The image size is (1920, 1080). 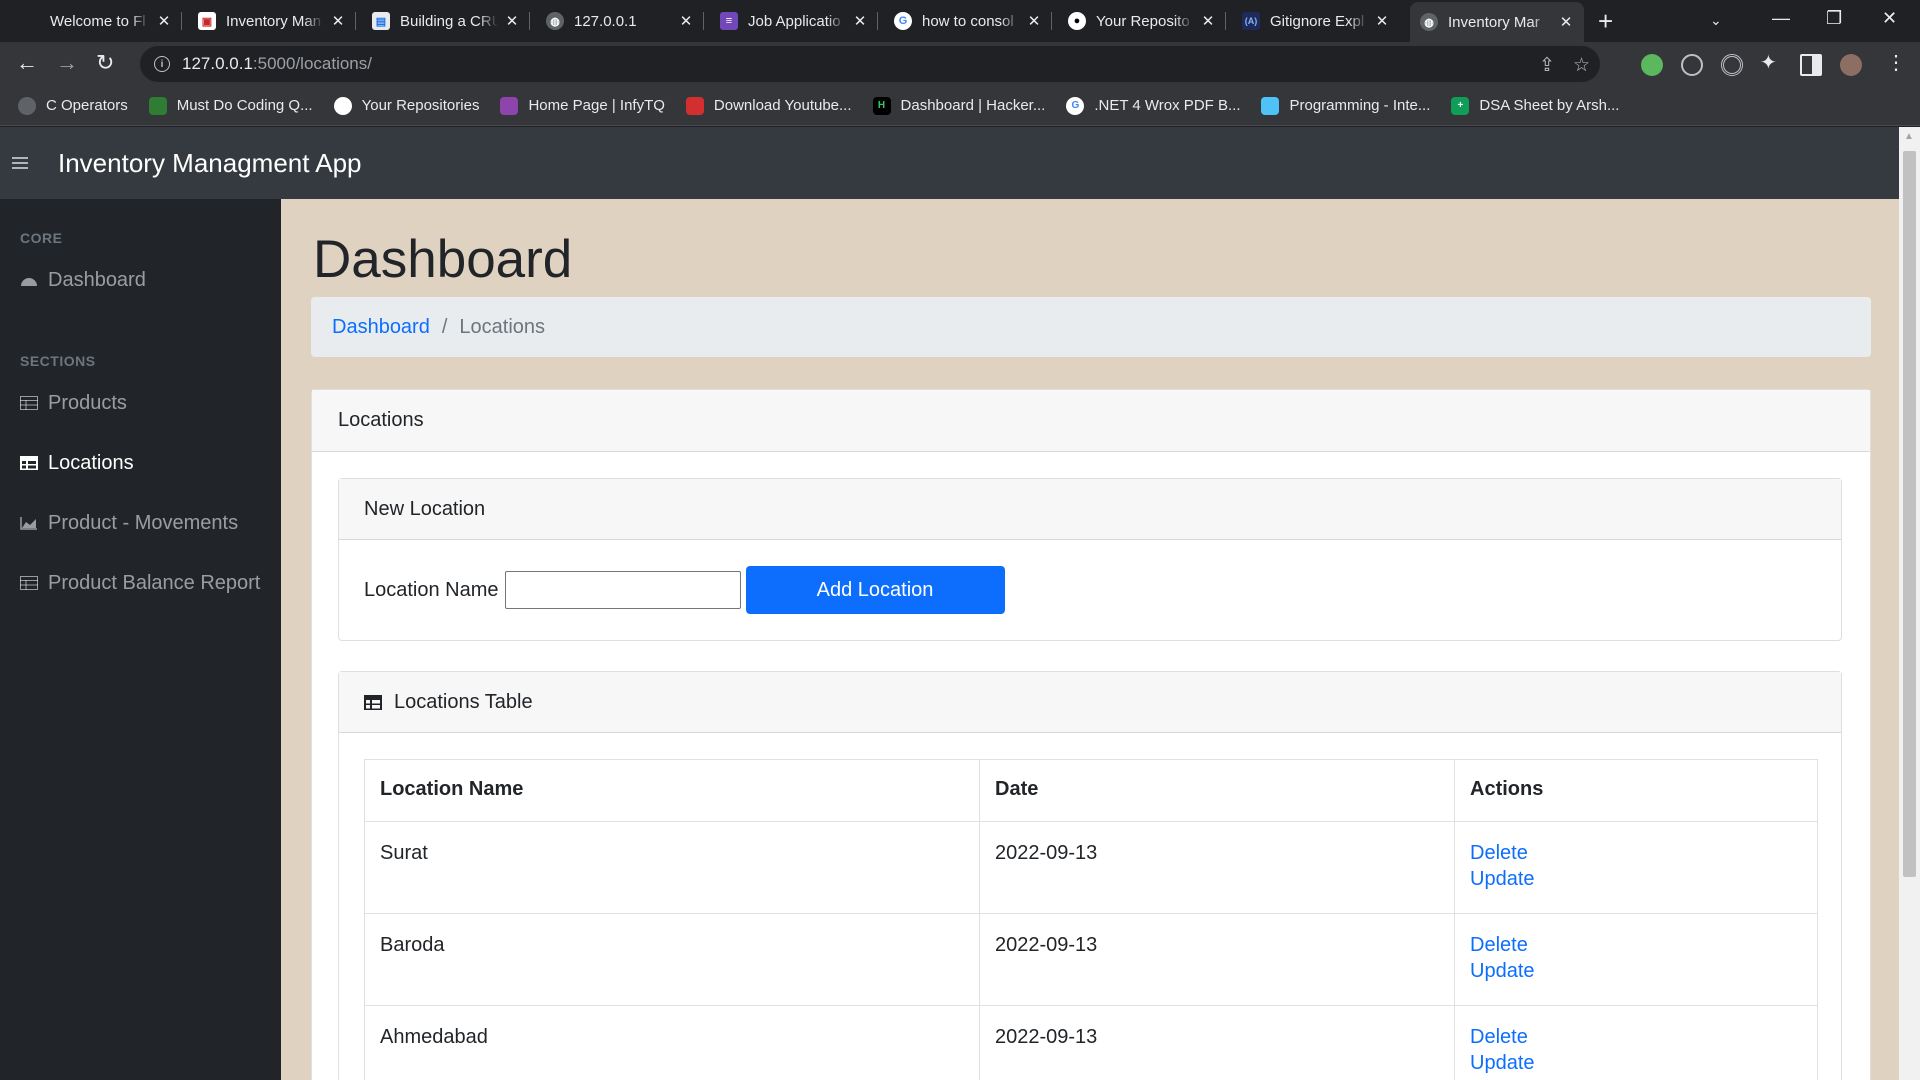 I want to click on extension-plus-icon, so click(x=1652, y=65).